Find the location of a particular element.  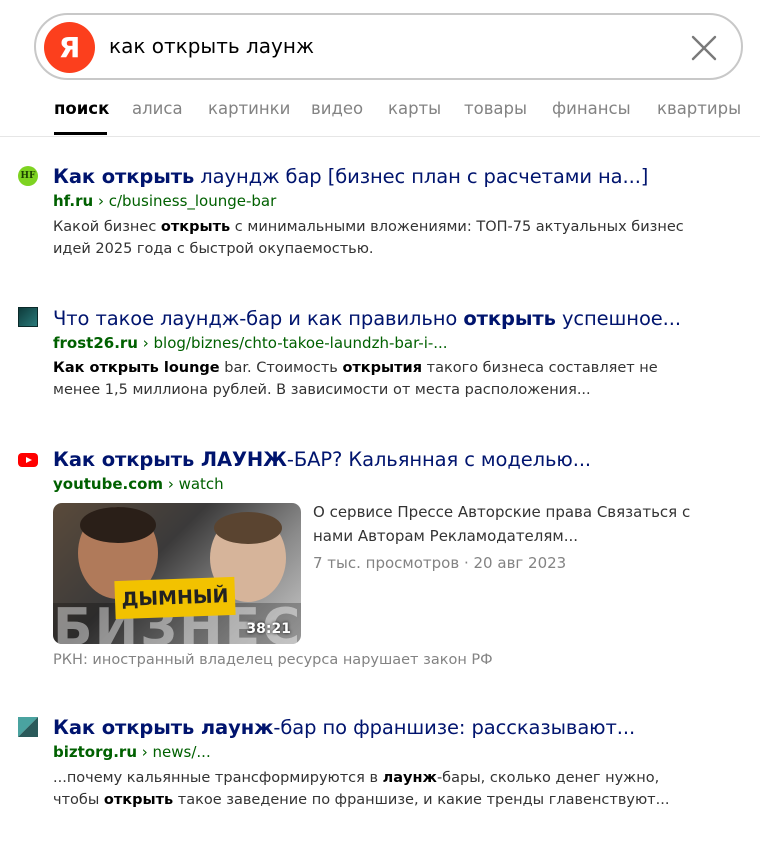

close-icon is located at coordinates (704, 48).